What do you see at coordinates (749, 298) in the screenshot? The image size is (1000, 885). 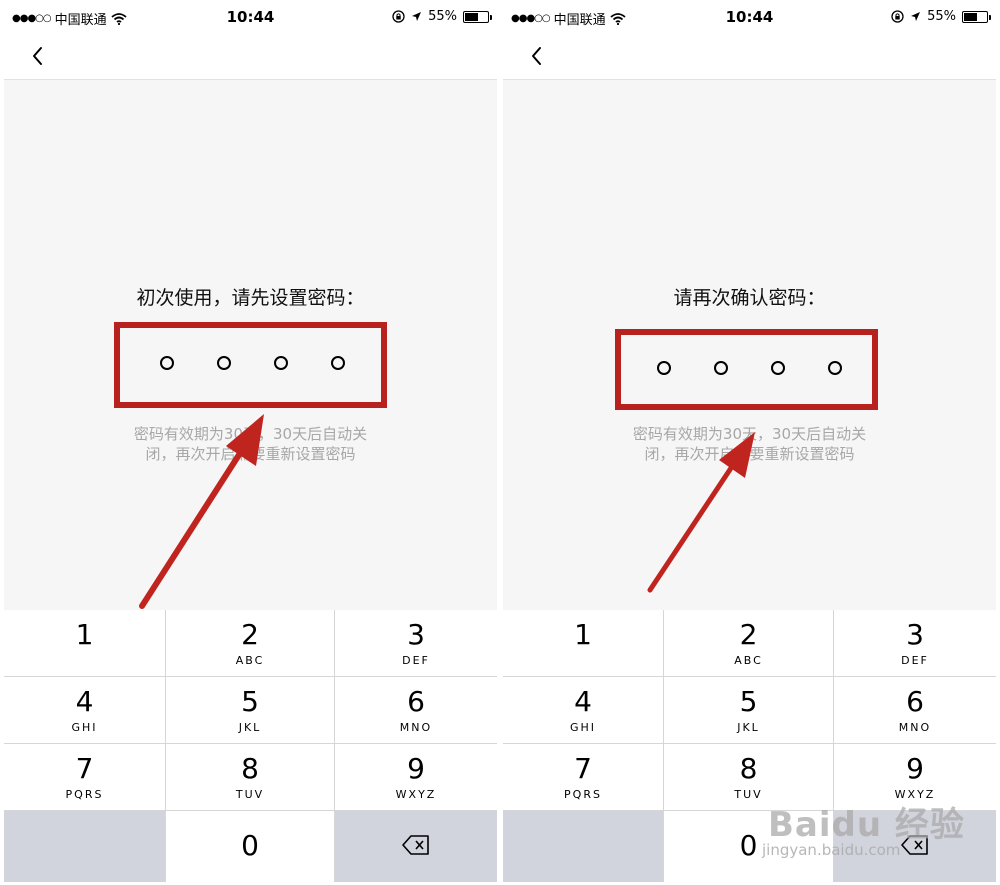 I see `password-prompt: 请再次确认密码：` at bounding box center [749, 298].